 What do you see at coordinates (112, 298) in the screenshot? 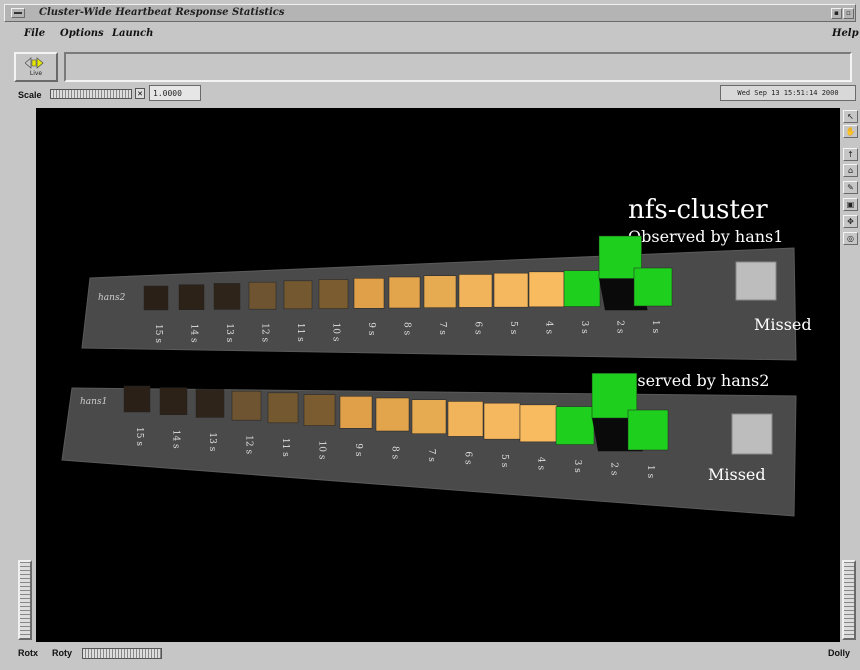
I see `host-label: hans2` at bounding box center [112, 298].